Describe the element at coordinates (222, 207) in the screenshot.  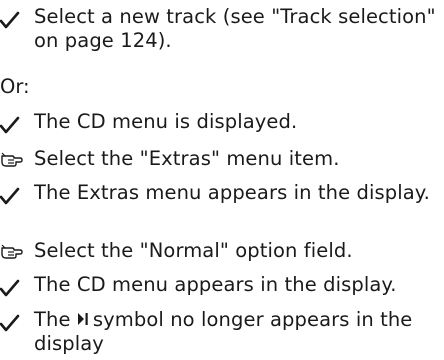
I see `list-item: The Extras menu appears in the display.` at that location.